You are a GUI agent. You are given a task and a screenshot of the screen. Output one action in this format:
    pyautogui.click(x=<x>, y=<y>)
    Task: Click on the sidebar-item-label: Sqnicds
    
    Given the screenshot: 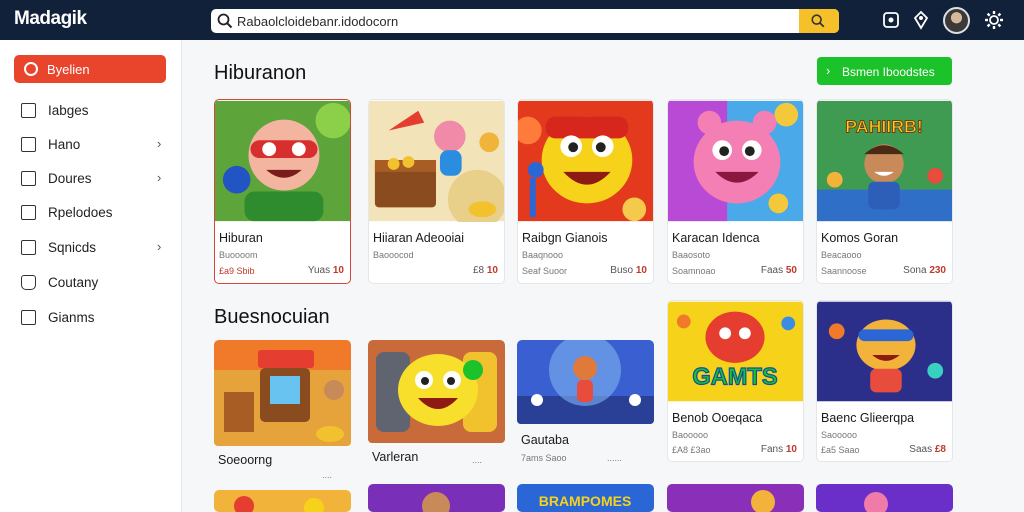 What is the action you would take?
    pyautogui.click(x=72, y=247)
    